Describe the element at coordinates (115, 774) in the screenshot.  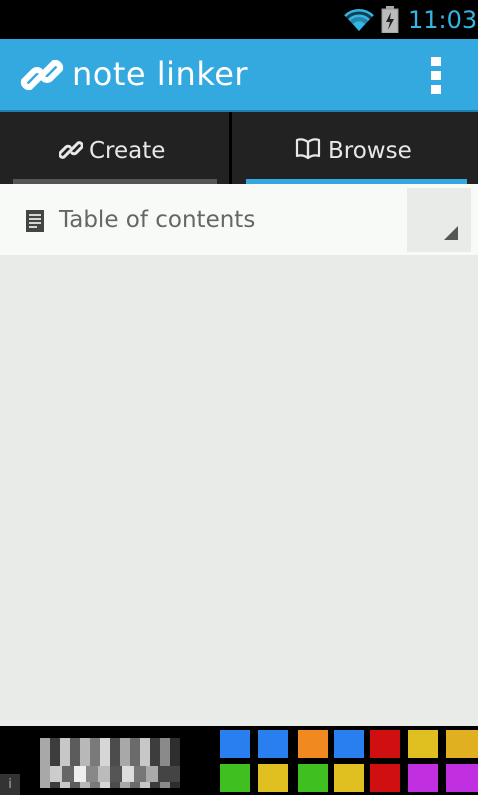
I see `ad-text-graphic-lower` at that location.